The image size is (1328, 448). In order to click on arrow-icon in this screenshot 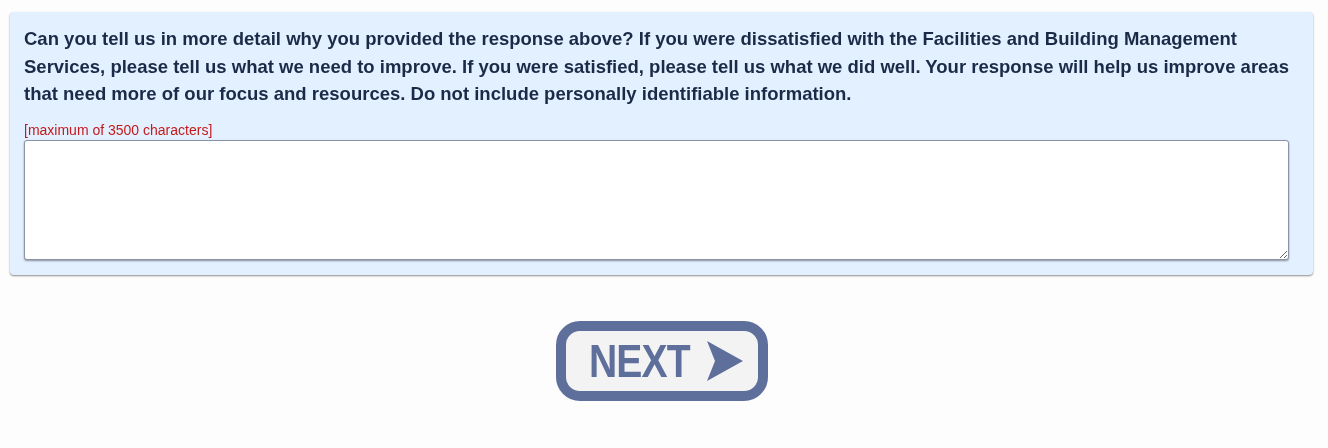, I will do `click(723, 360)`.